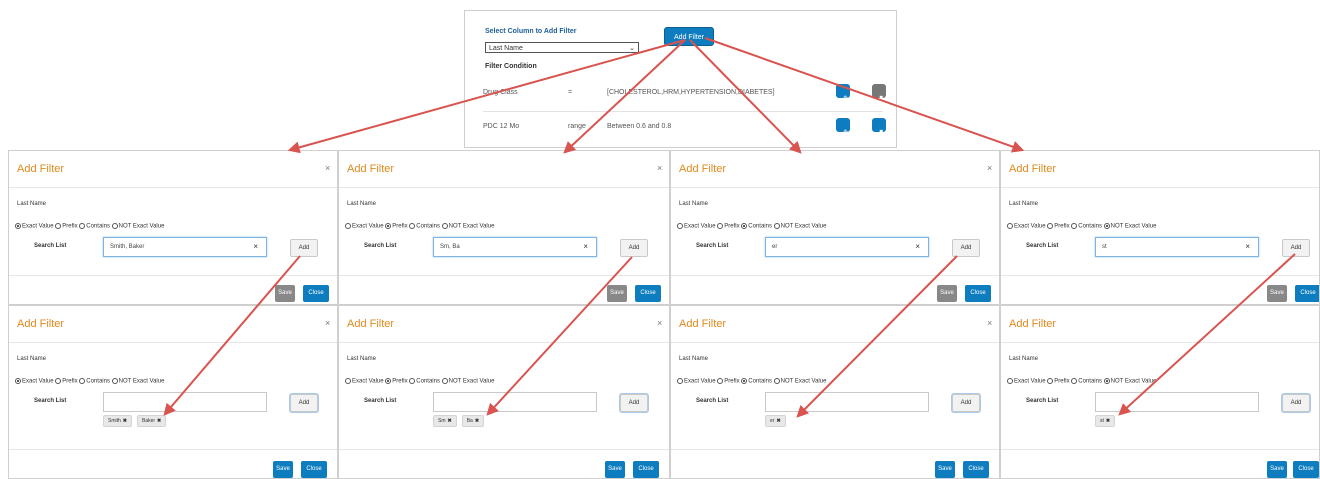 The width and height of the screenshot is (1320, 479). What do you see at coordinates (362, 359) in the screenshot?
I see `field-label: Last Name` at bounding box center [362, 359].